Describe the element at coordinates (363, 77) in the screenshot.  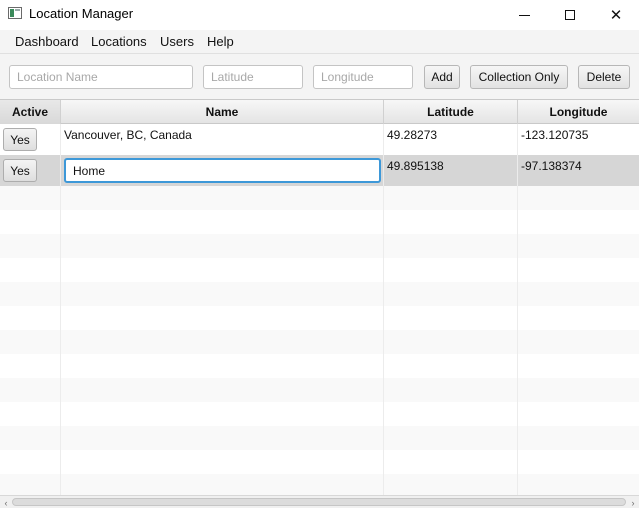
I see `longitude-input` at that location.